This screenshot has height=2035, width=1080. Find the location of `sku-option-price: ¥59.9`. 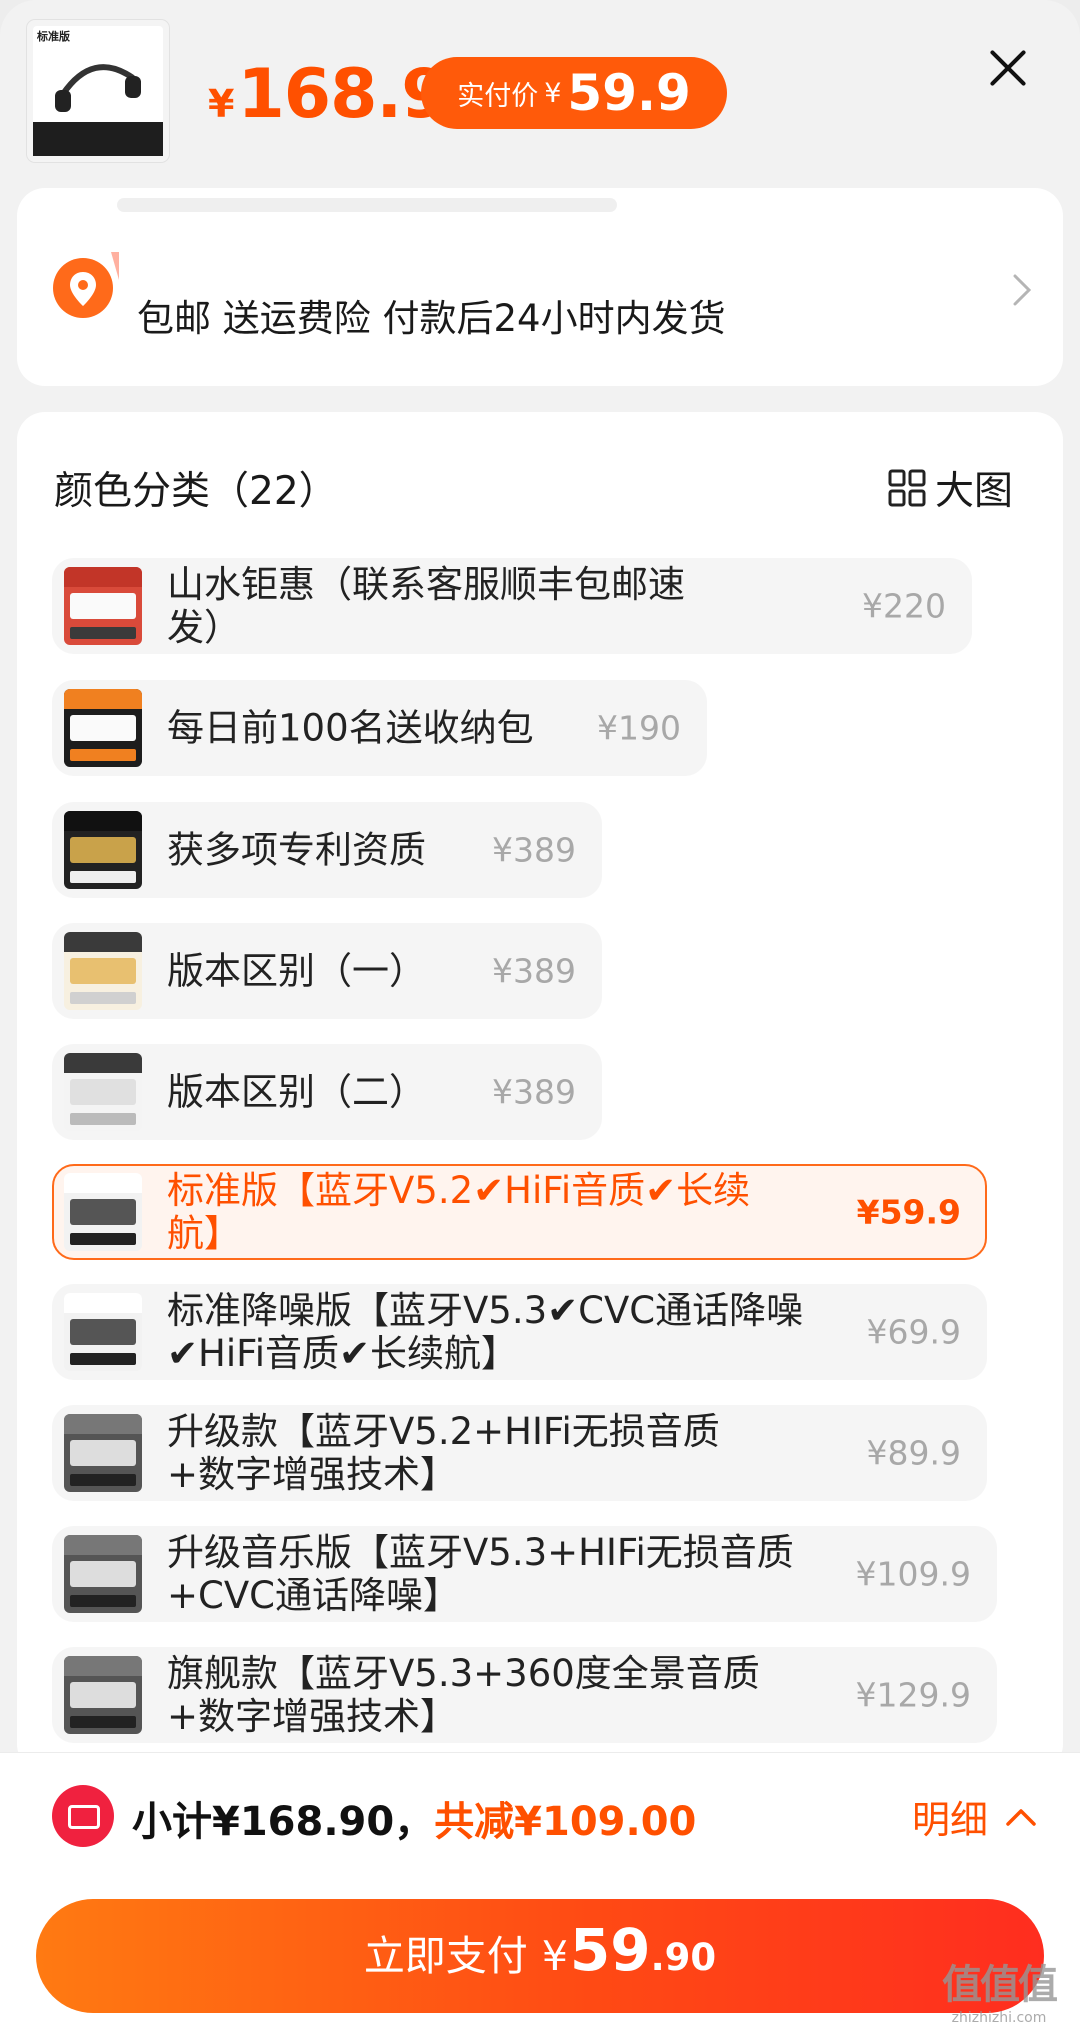

sku-option-price: ¥59.9 is located at coordinates (908, 1212).